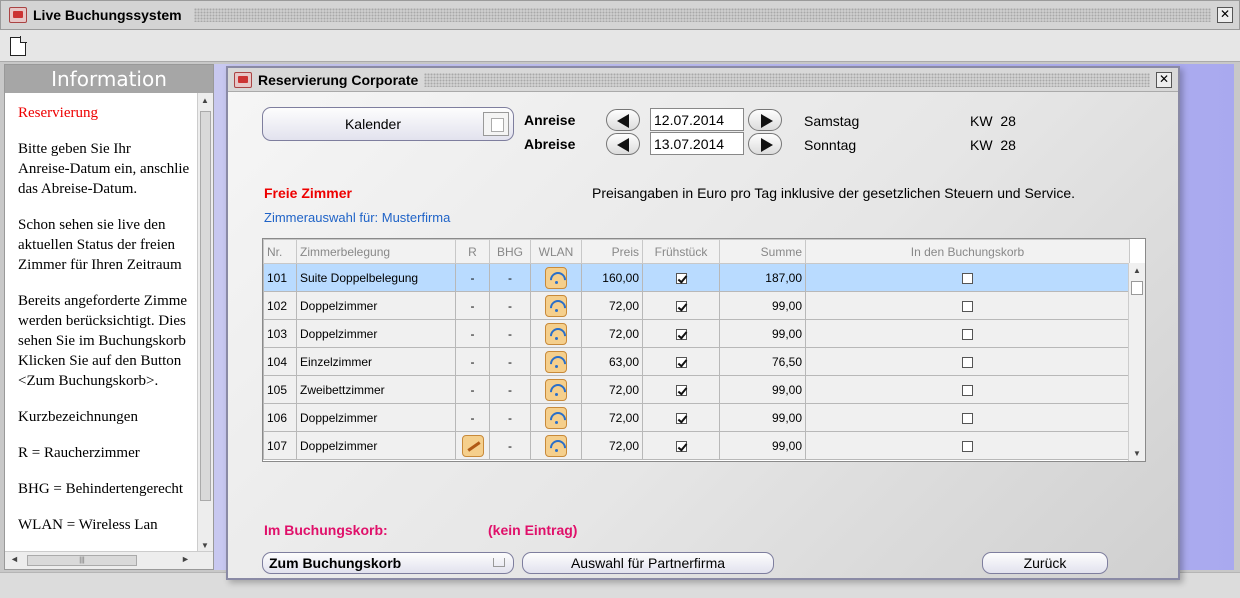 The image size is (1240, 598). What do you see at coordinates (185, 559) in the screenshot?
I see `scroll-right-icon: ►` at bounding box center [185, 559].